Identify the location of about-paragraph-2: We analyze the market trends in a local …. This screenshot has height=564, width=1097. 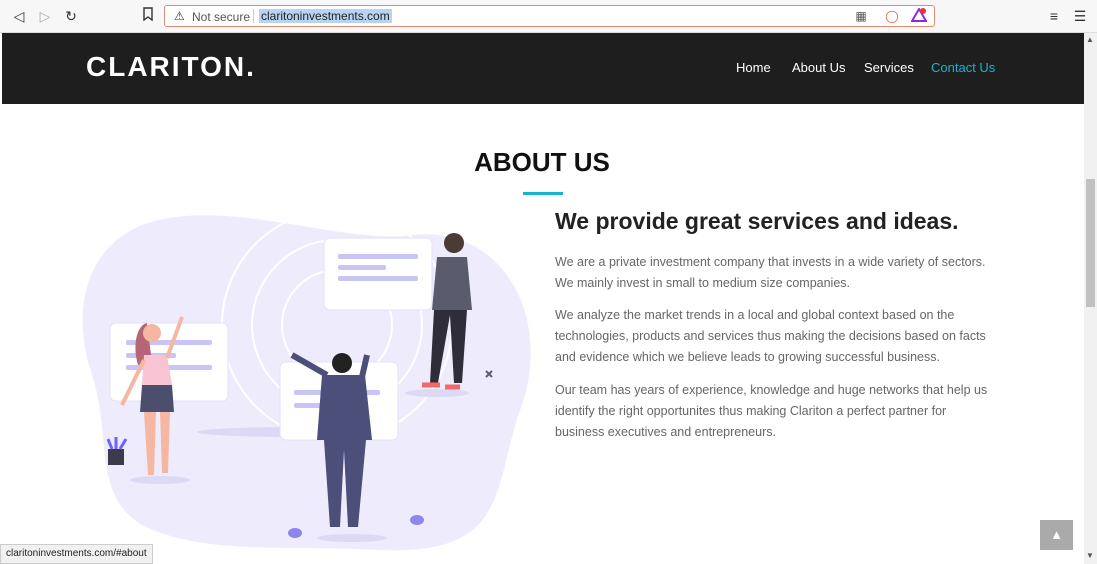
(770, 336).